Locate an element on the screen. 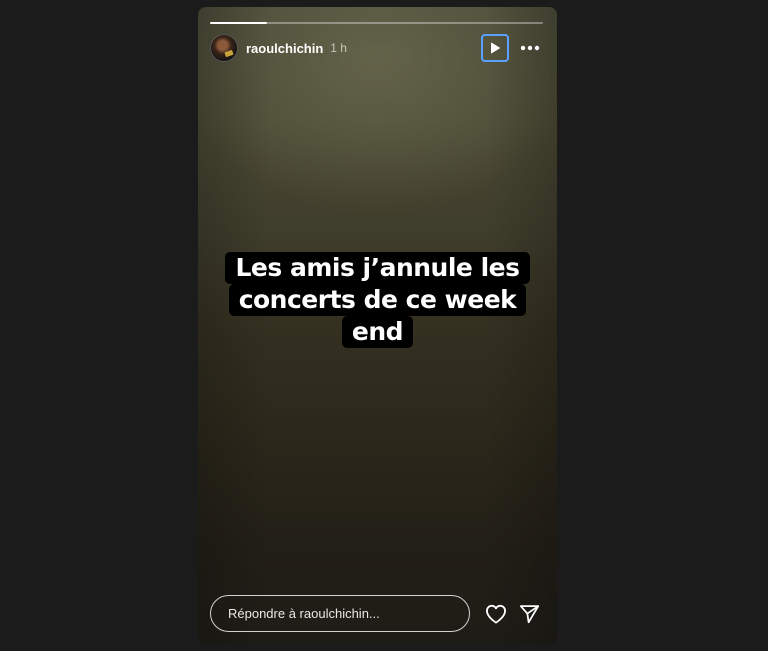 The image size is (768, 651). heart-icon is located at coordinates (495, 614).